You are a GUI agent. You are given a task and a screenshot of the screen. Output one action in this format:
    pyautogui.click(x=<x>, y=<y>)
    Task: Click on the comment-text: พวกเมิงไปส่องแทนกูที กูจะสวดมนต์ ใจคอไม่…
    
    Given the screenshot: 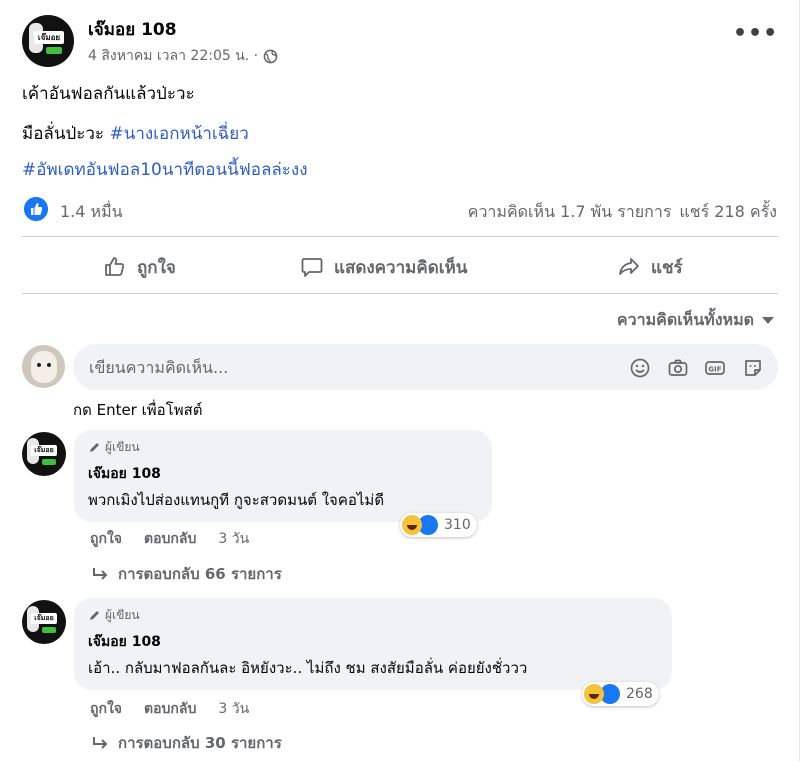 What is the action you would take?
    pyautogui.click(x=236, y=500)
    